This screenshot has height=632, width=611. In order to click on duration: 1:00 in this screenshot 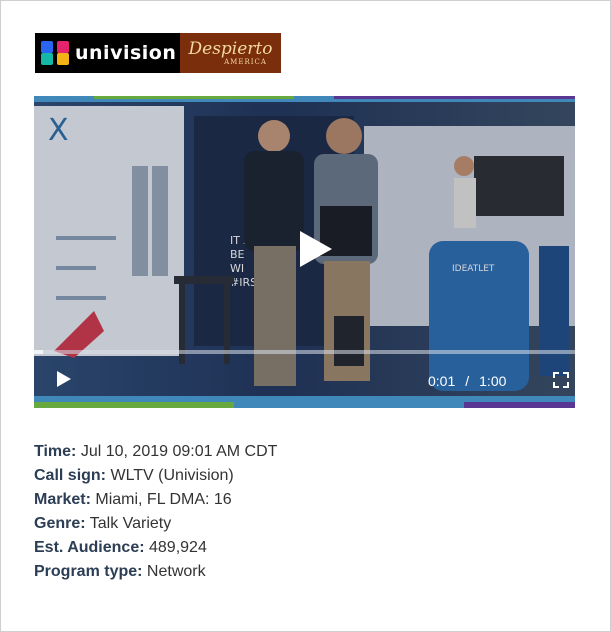, I will do `click(493, 381)`.